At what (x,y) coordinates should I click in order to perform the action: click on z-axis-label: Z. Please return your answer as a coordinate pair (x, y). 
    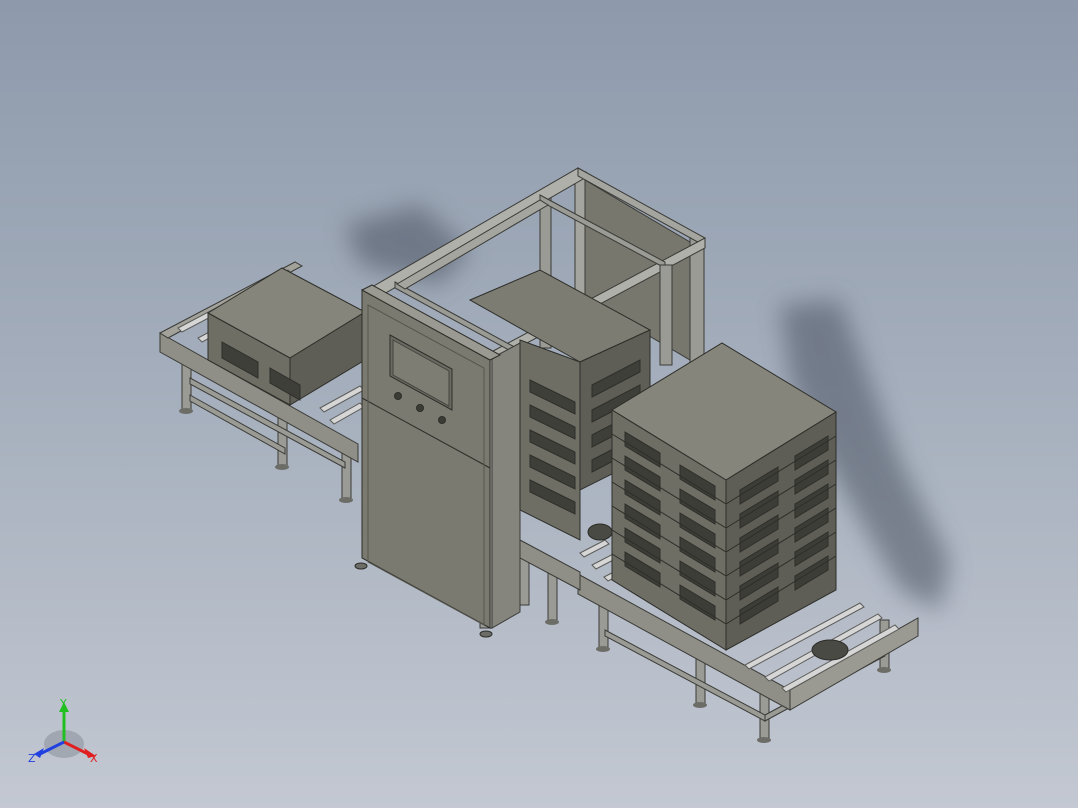
    Looking at the image, I should click on (32, 758).